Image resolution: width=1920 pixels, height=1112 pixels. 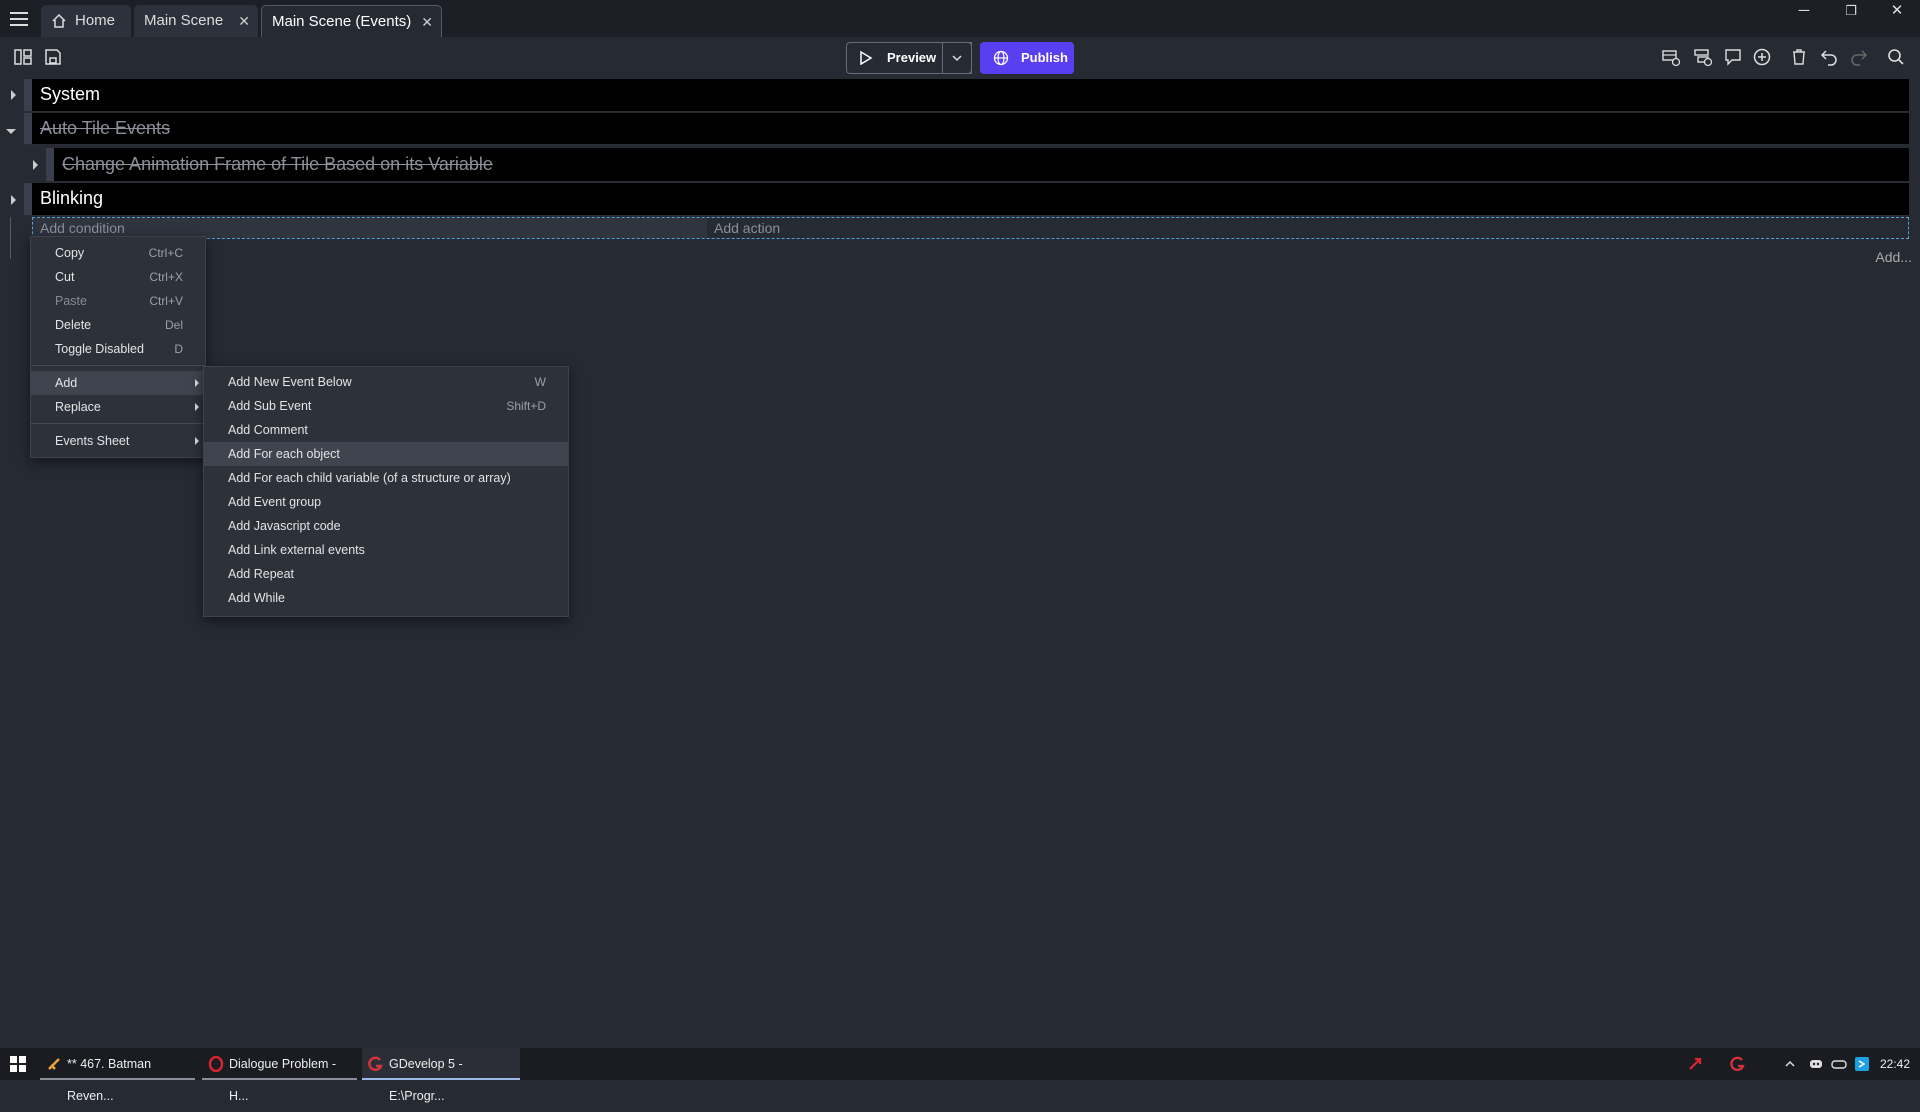 I want to click on collapse-arrow-icon, so click(x=11, y=131).